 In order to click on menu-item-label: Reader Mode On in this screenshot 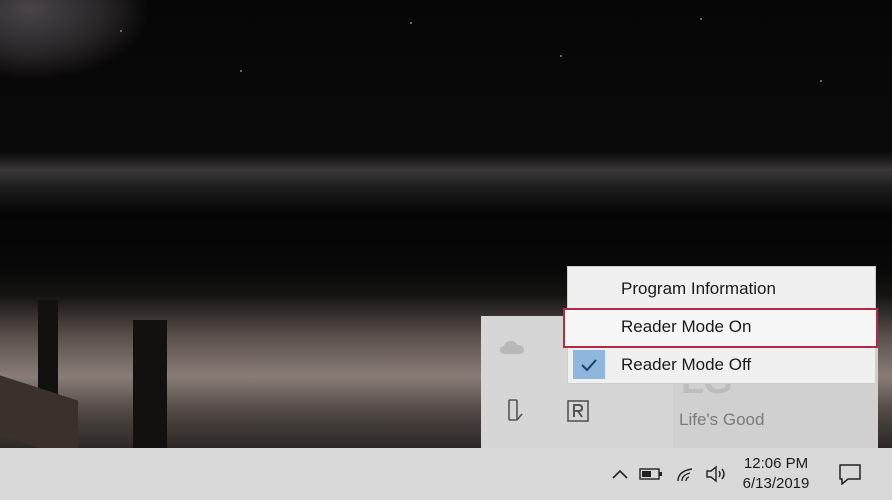, I will do `click(686, 326)`.